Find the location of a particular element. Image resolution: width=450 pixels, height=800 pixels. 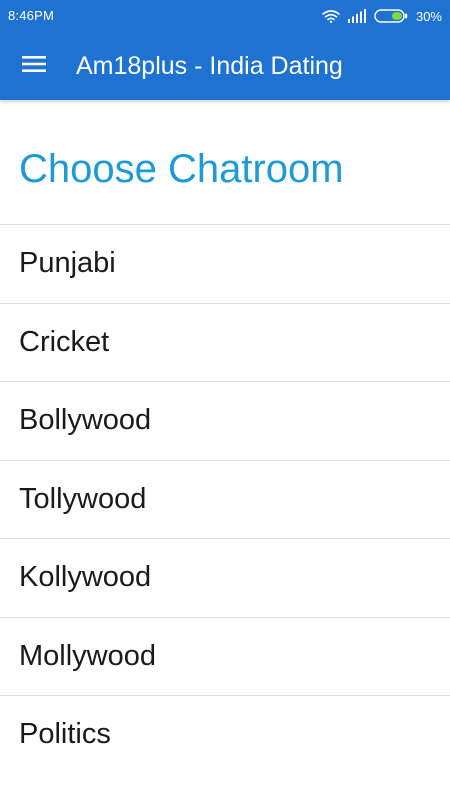

wifi-icon is located at coordinates (331, 16).